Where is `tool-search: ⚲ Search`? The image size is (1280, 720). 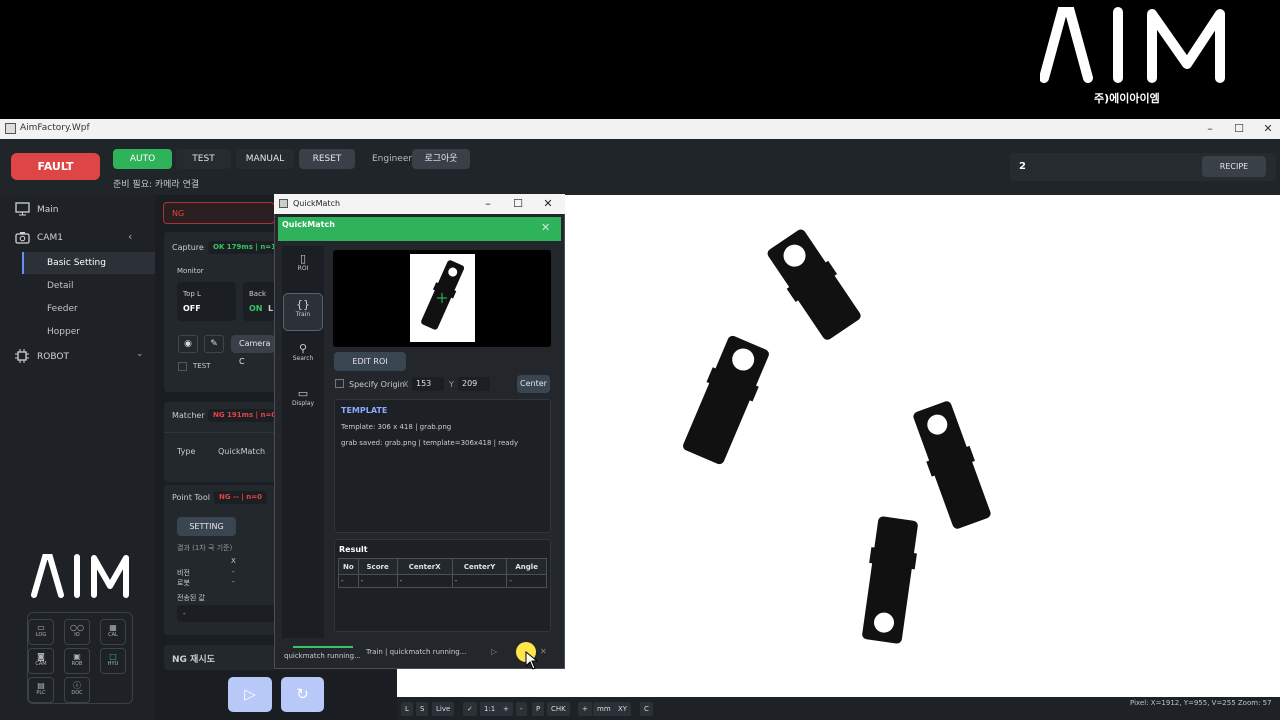
tool-search: ⚲ Search is located at coordinates (303, 357).